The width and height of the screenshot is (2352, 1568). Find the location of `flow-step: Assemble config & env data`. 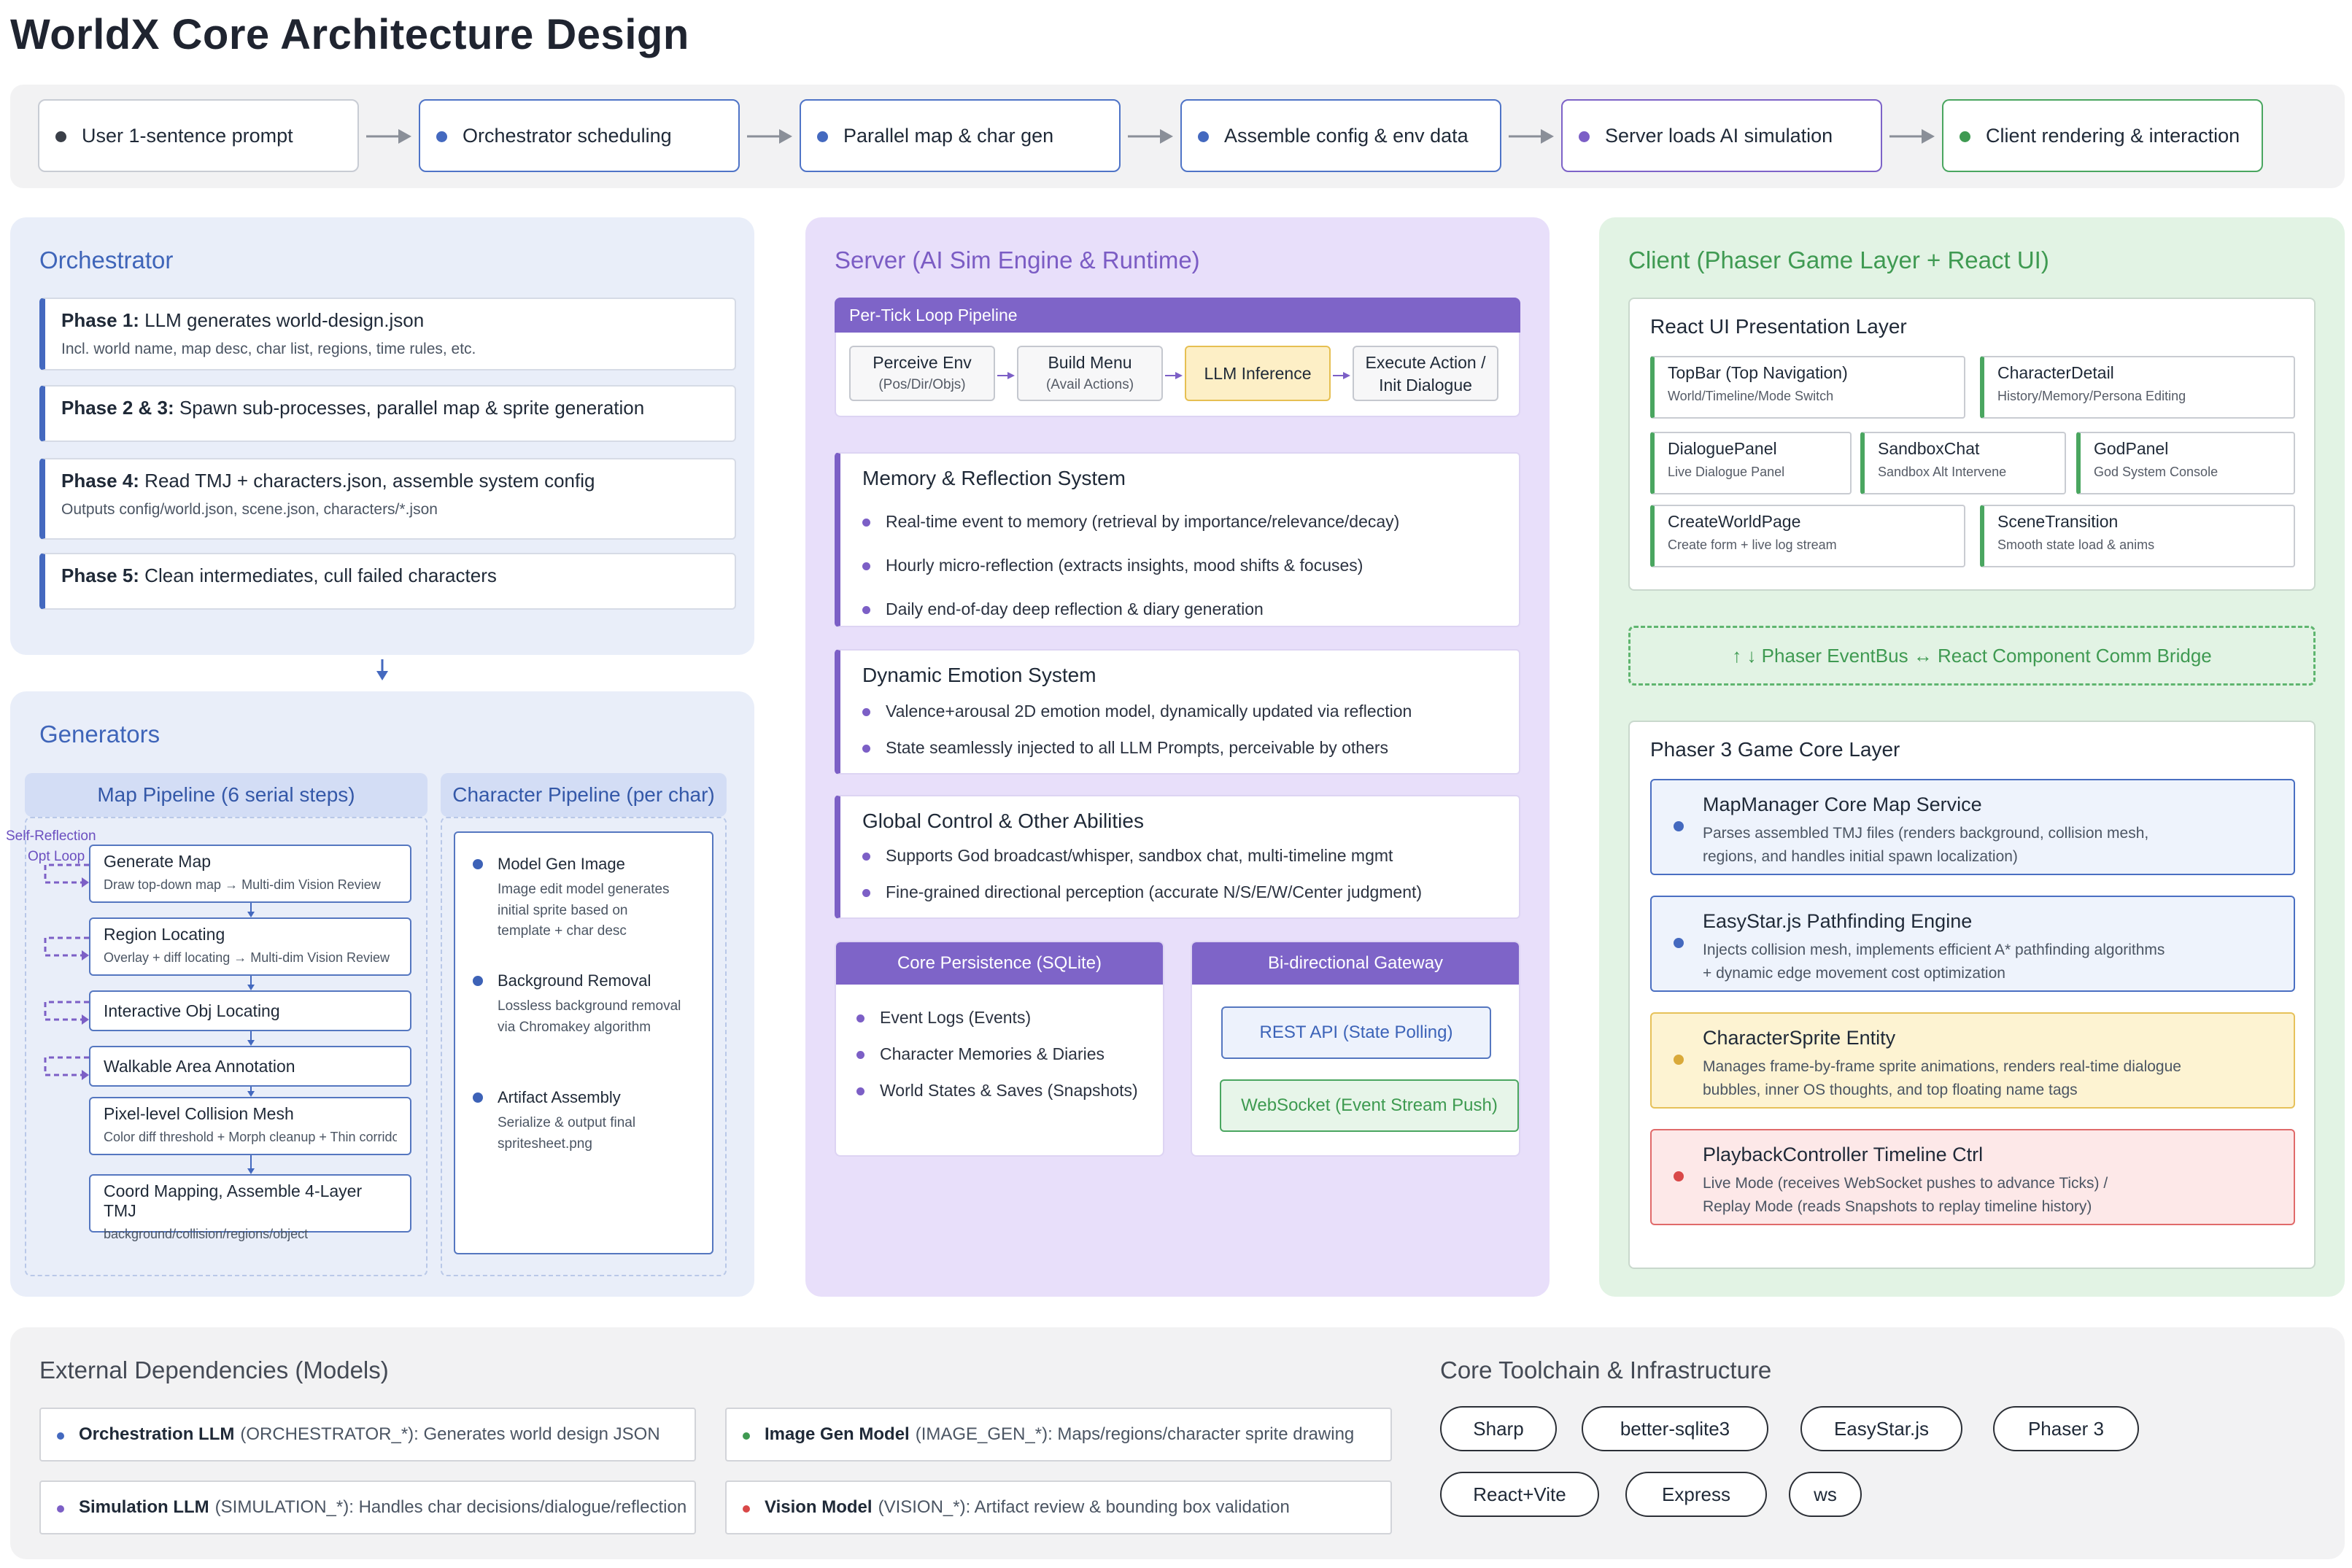

flow-step: Assemble config & env data is located at coordinates (1341, 135).